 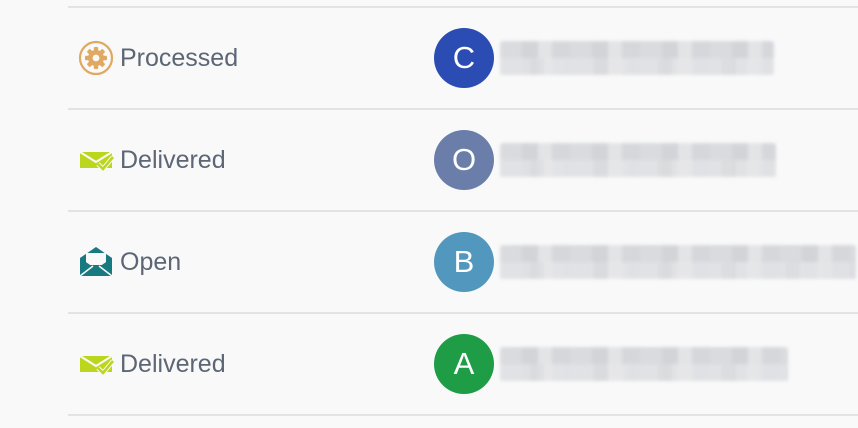 I want to click on avatar: C, so click(x=464, y=58).